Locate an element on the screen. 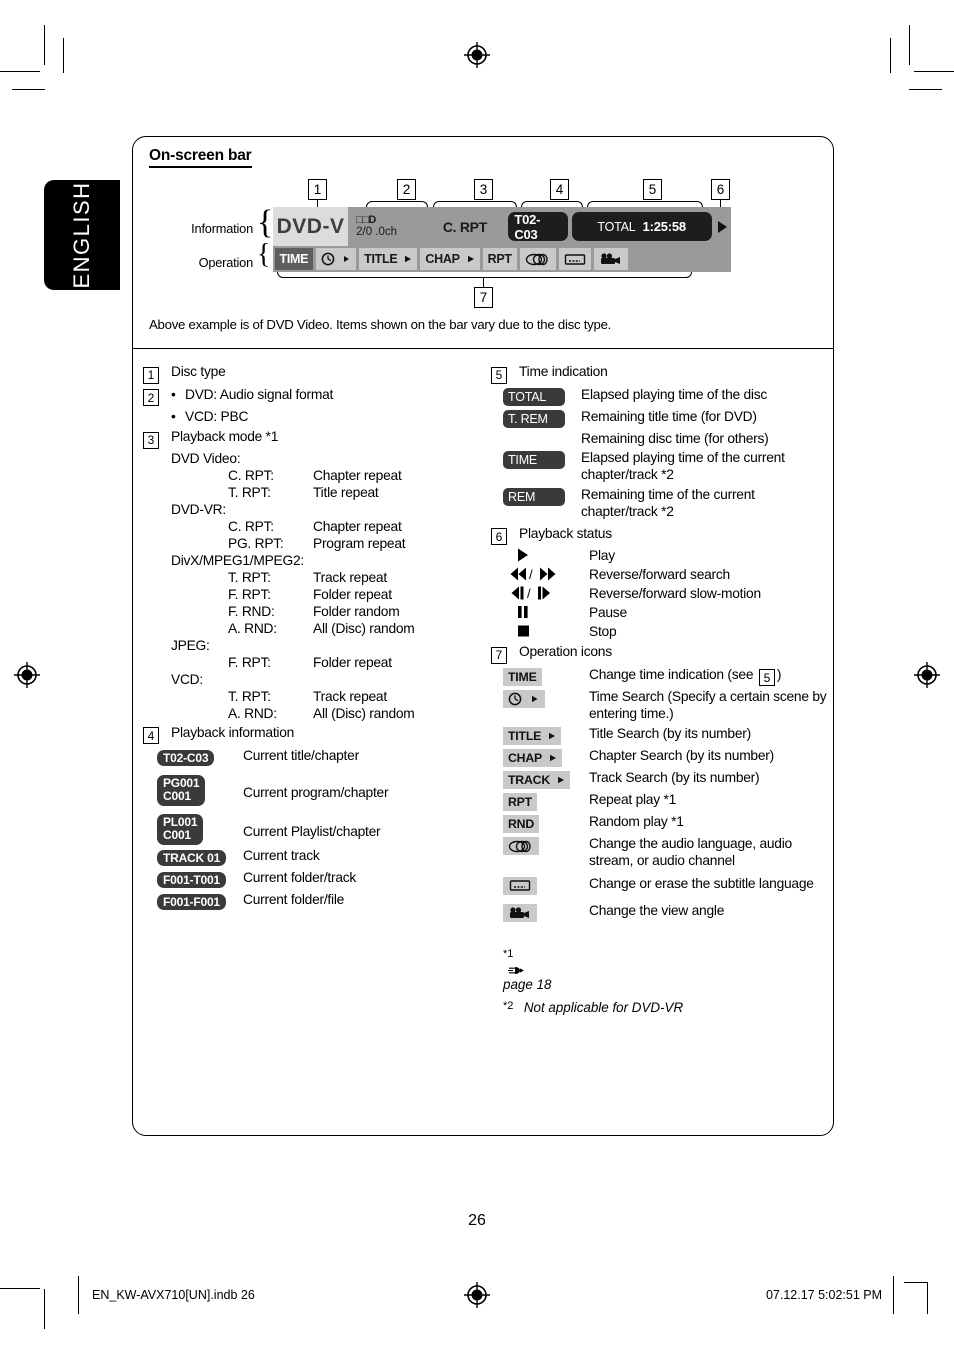 The image size is (954, 1354). badge-title-chapter: T02-C03 is located at coordinates (186, 758).